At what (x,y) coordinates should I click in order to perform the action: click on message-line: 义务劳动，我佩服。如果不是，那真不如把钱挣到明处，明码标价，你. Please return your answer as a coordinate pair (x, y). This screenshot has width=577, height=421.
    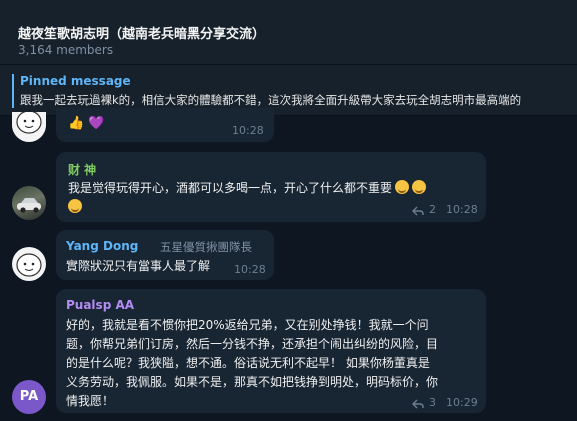
    Looking at the image, I should click on (252, 382).